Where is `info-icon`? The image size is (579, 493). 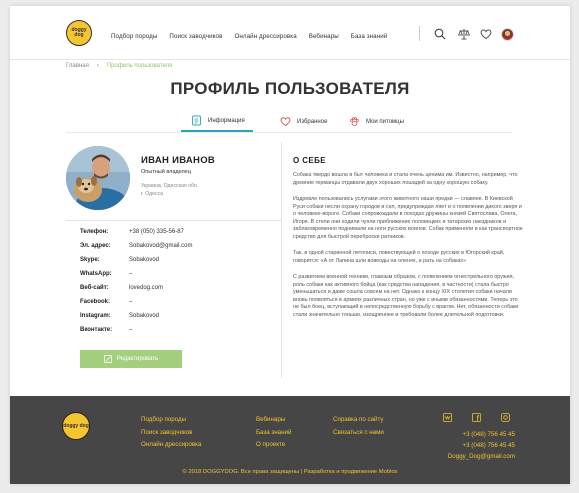
info-icon is located at coordinates (196, 120).